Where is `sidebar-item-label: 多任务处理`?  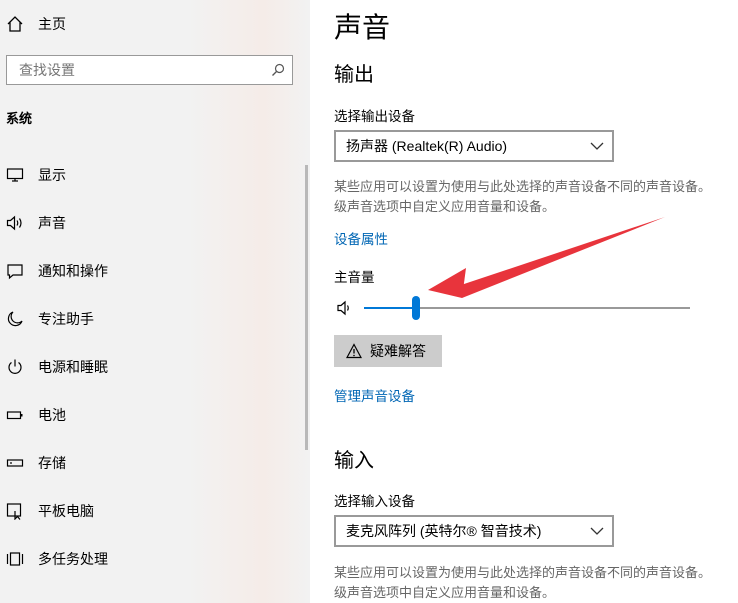
sidebar-item-label: 多任务处理 is located at coordinates (73, 559).